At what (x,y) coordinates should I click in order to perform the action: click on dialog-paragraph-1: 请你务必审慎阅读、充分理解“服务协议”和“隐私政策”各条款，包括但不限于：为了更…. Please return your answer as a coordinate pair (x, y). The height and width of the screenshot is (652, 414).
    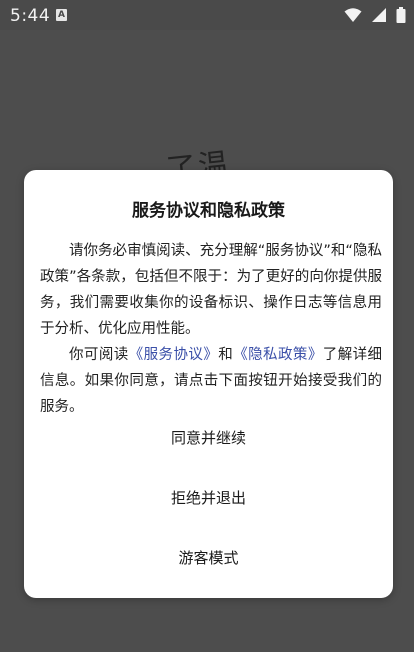
    Looking at the image, I should click on (211, 290).